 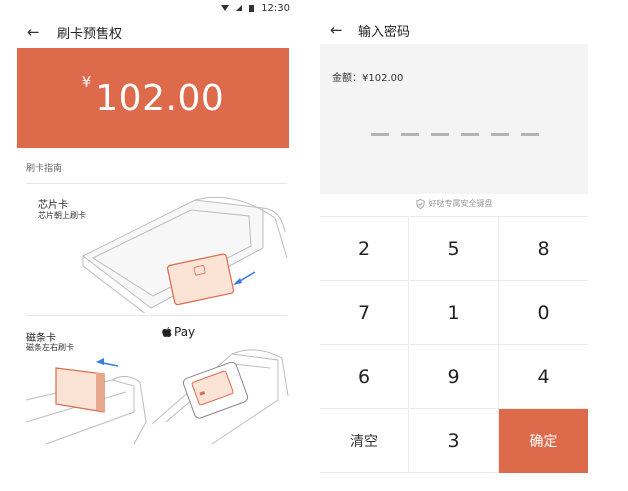 I want to click on status-time: 12:30, so click(x=275, y=8).